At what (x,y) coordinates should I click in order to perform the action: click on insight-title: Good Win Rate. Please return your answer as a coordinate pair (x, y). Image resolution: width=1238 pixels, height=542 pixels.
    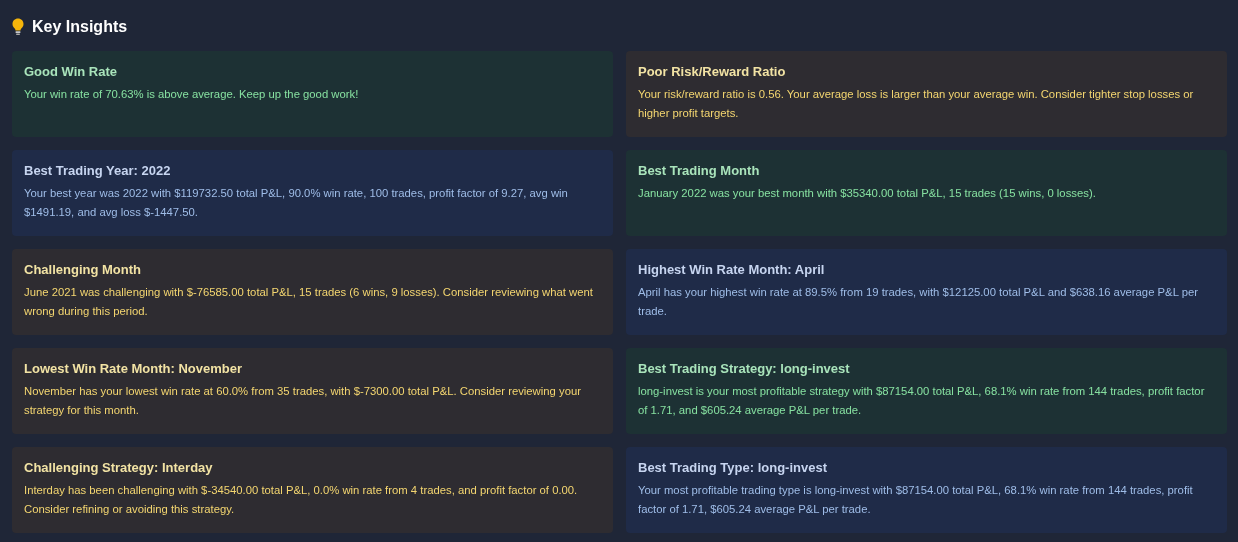
    Looking at the image, I should click on (71, 71).